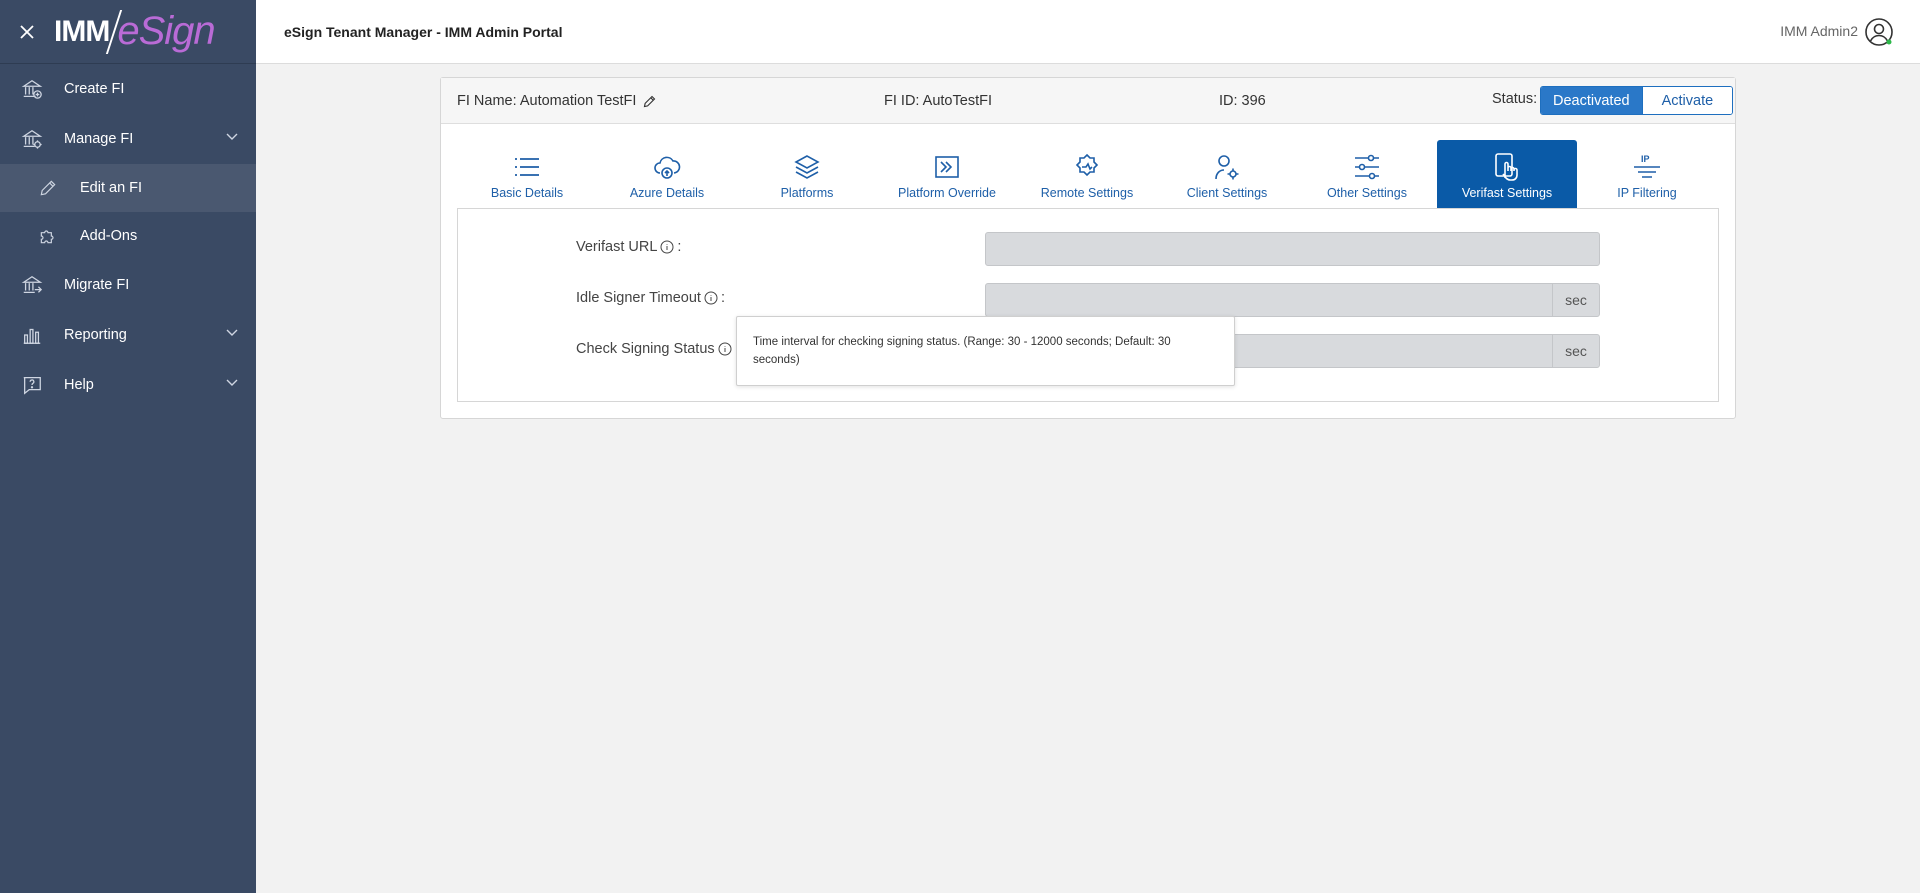 The height and width of the screenshot is (893, 1920). I want to click on app-logo: IMM eSign, so click(135, 32).